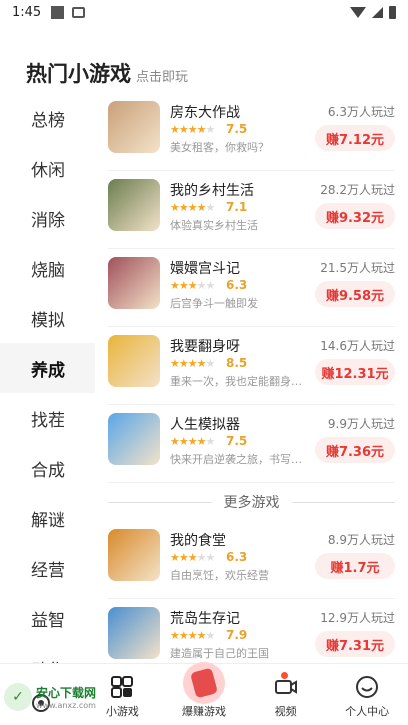  I want to click on play-count: 21.5万人玩过, so click(357, 268).